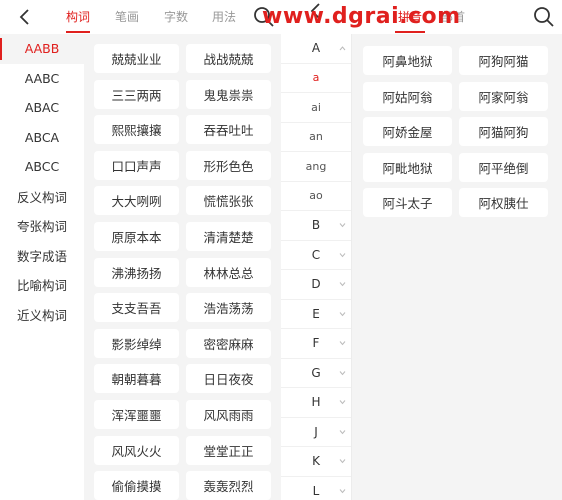 The image size is (562, 500). What do you see at coordinates (136, 485) in the screenshot?
I see `idiom-item: 偷偷摸摸` at bounding box center [136, 485].